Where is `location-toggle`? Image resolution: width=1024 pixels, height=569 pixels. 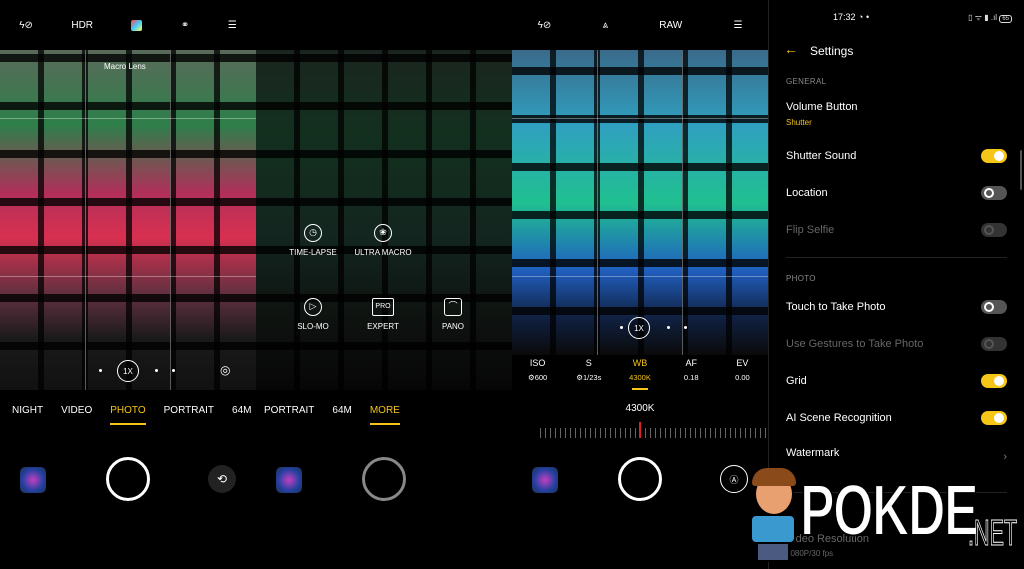
location-toggle is located at coordinates (994, 193).